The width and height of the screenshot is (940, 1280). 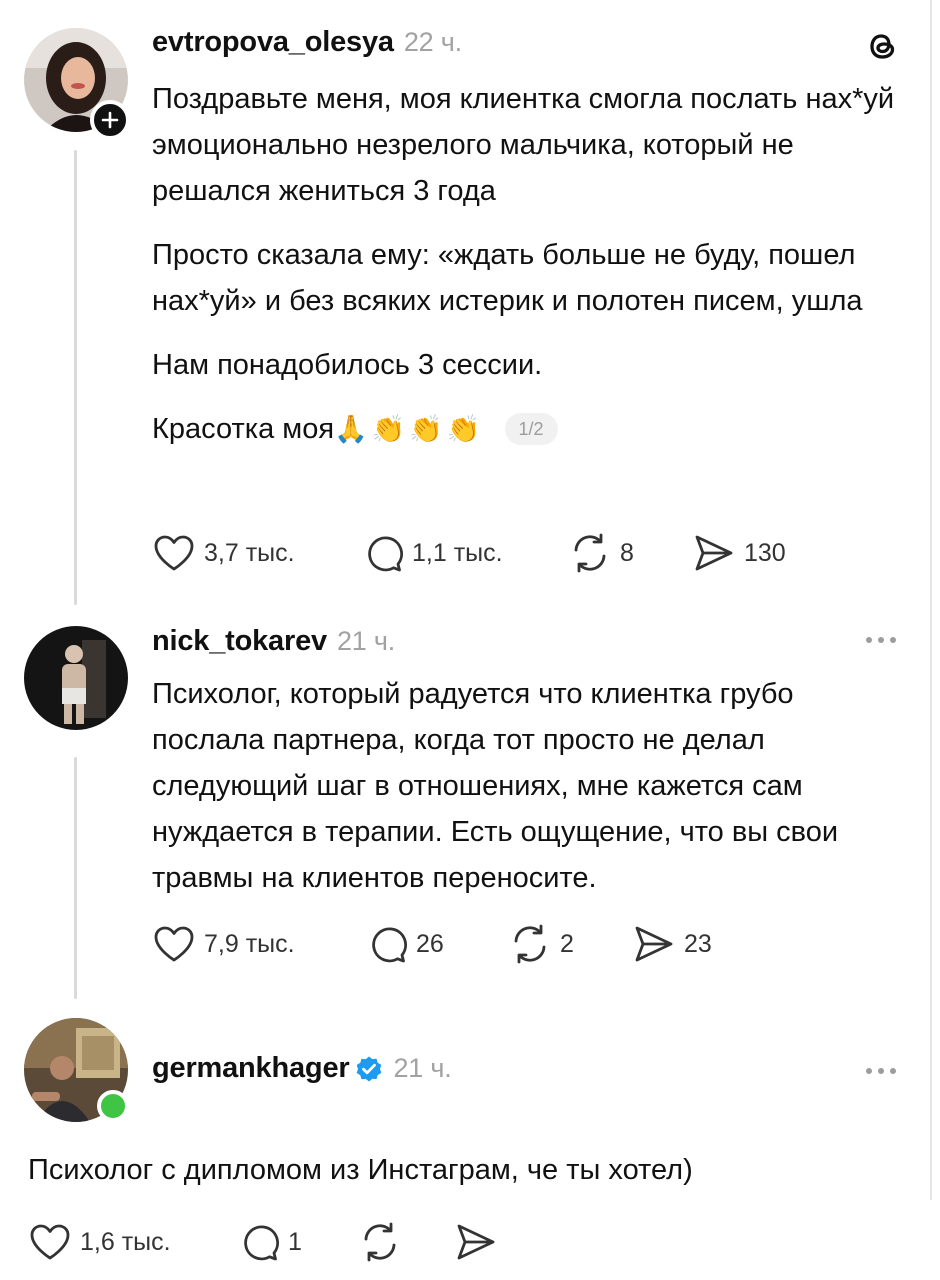 I want to click on like-button: 1,6 тыс., so click(x=134, y=1242).